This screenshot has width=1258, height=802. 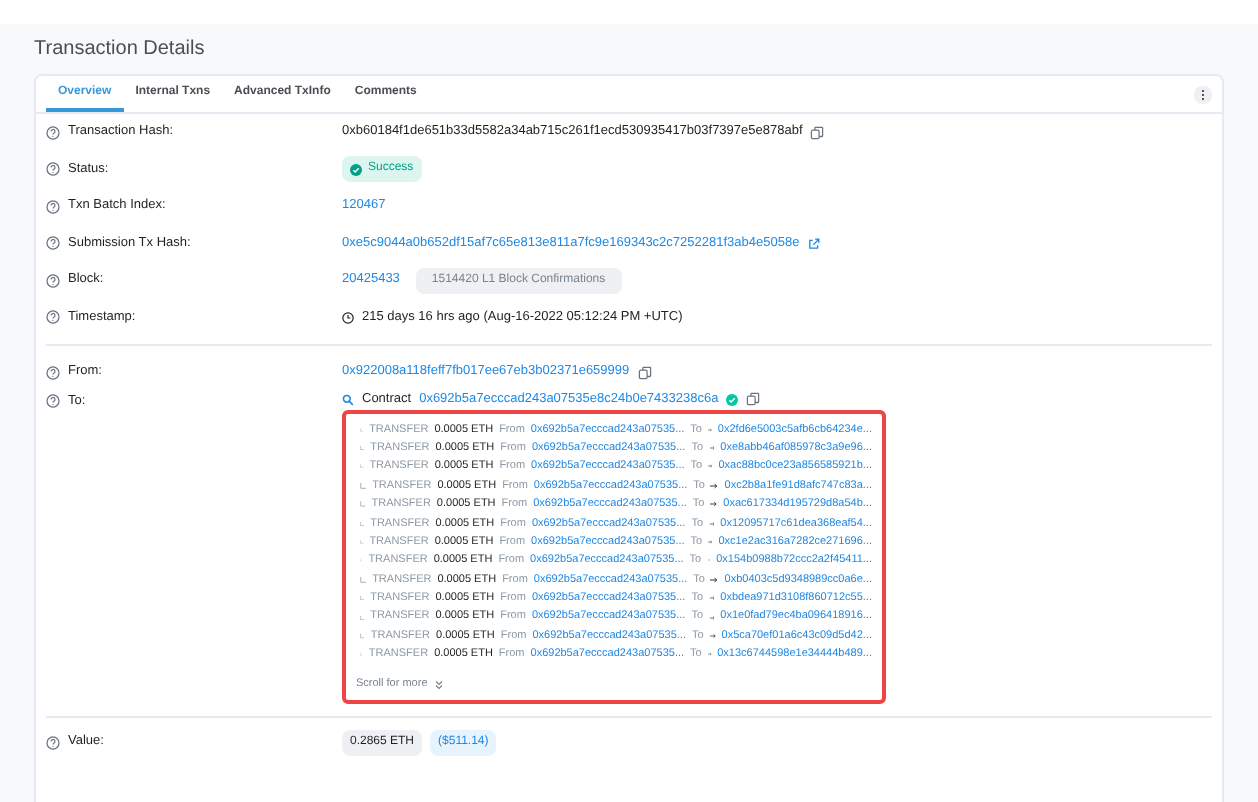 I want to click on verified-check-icon, so click(x=732, y=399).